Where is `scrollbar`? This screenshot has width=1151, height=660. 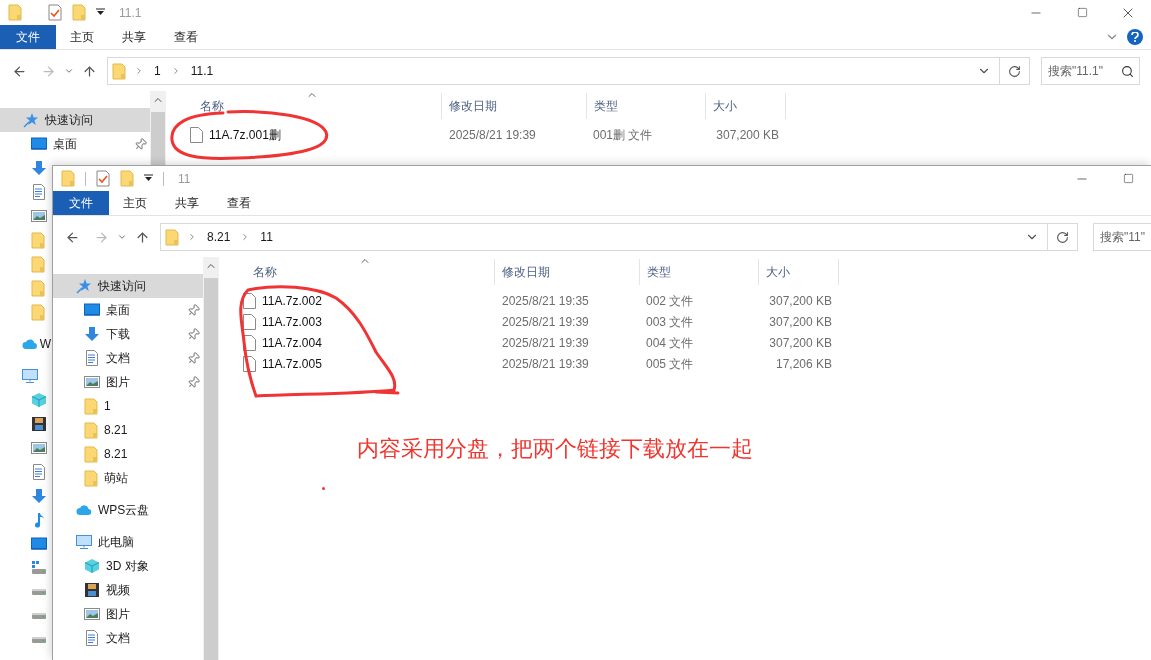 scrollbar is located at coordinates (211, 458).